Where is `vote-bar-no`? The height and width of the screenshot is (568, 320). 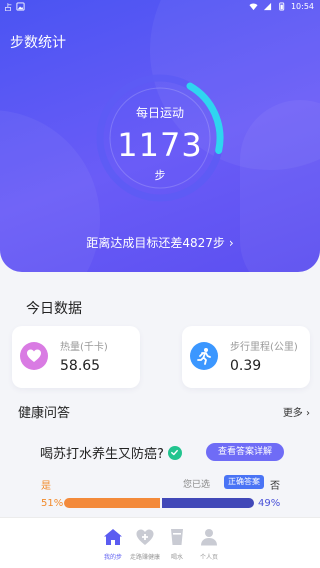
vote-bar-no is located at coordinates (207, 503).